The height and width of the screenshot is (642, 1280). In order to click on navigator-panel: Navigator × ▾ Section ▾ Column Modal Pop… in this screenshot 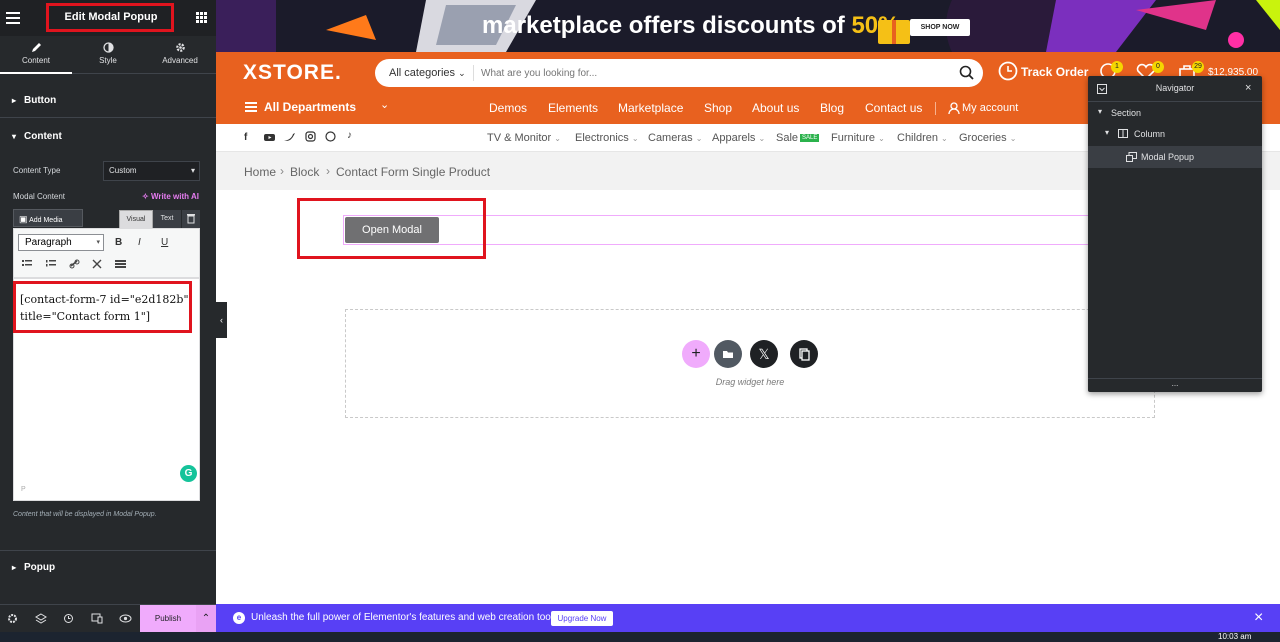, I will do `click(1175, 234)`.